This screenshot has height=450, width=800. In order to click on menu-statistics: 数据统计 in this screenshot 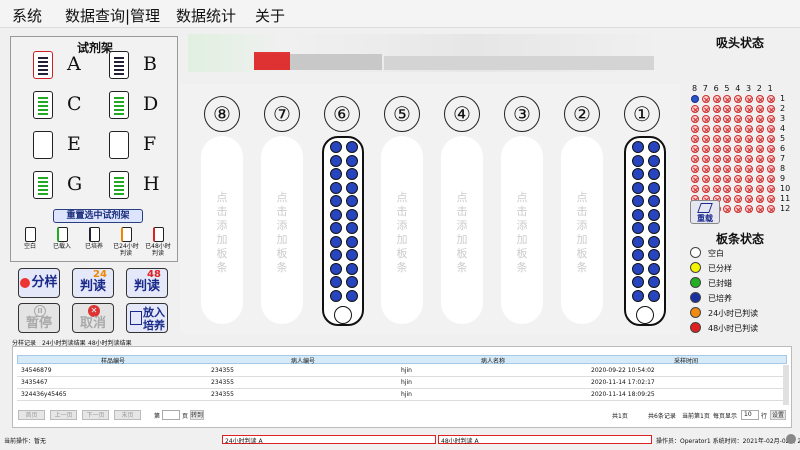, I will do `click(206, 15)`.